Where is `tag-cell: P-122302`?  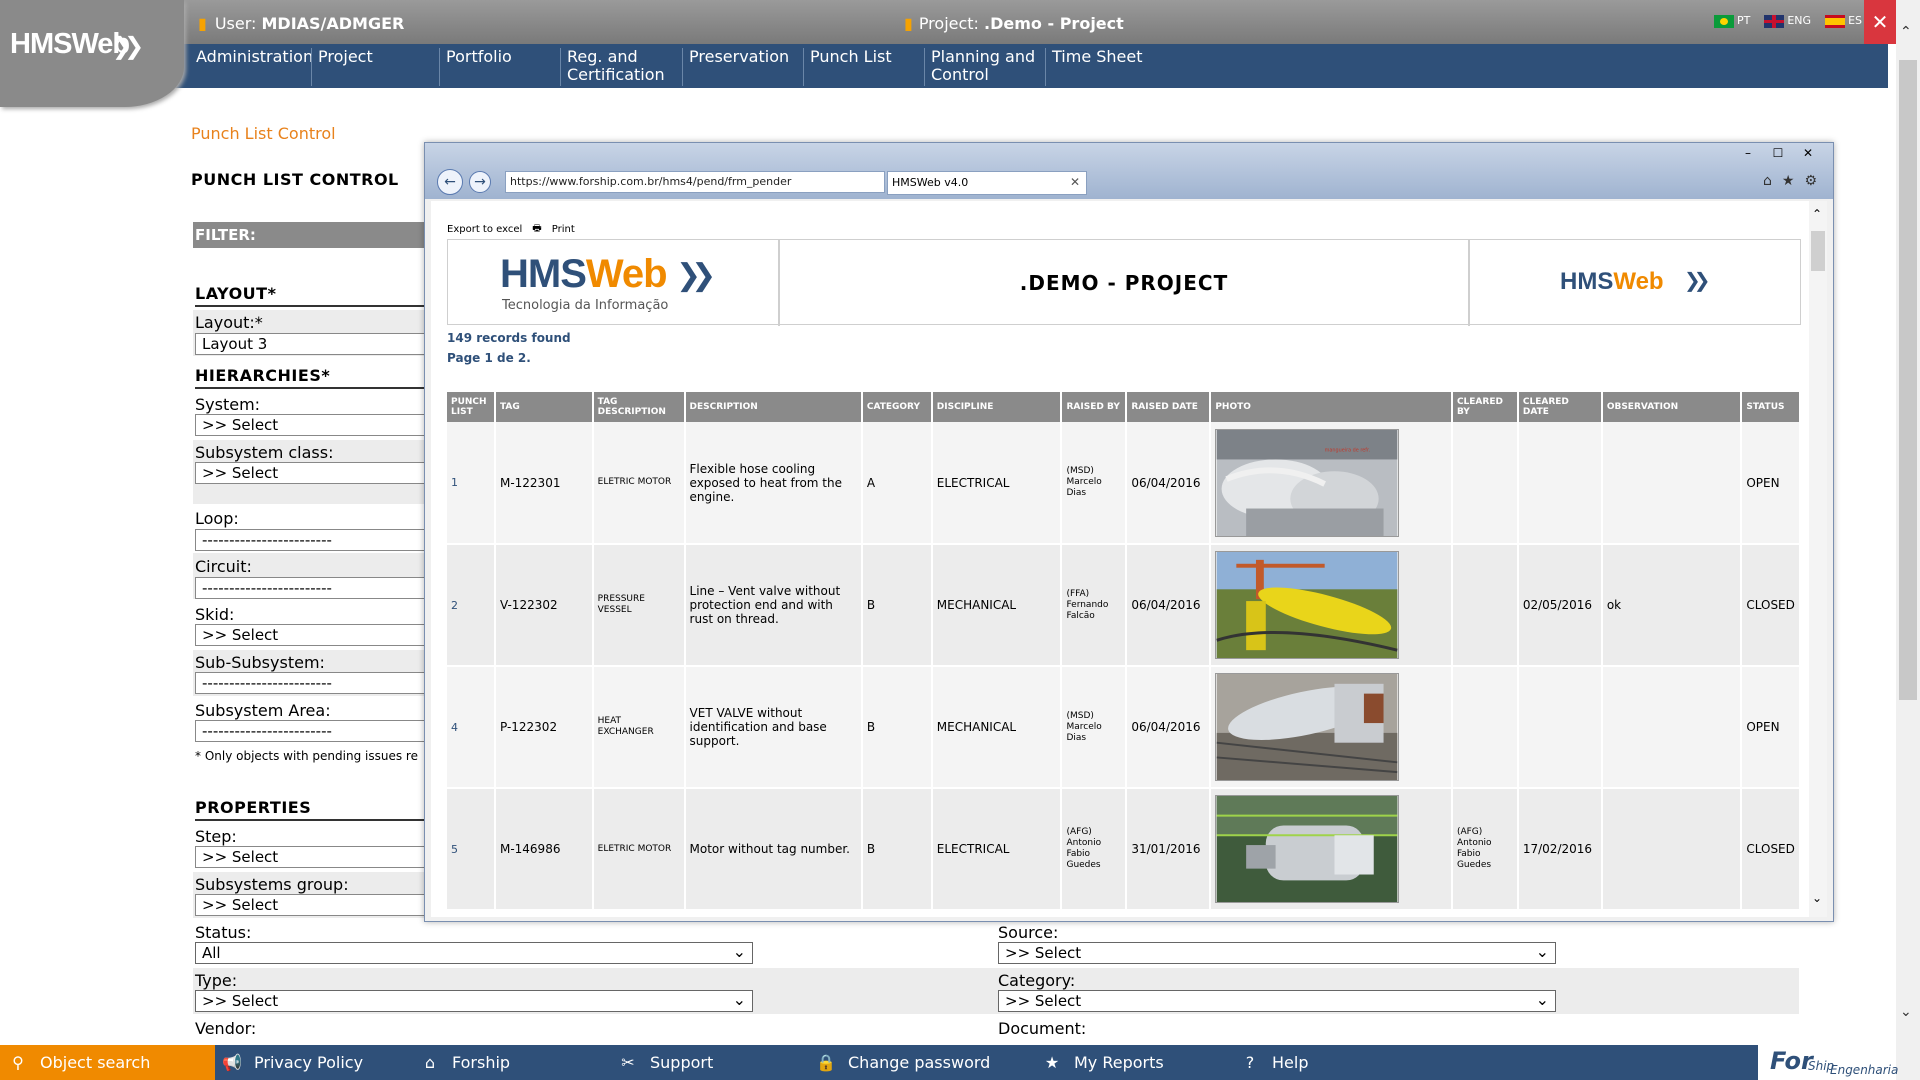 tag-cell: P-122302 is located at coordinates (544, 727).